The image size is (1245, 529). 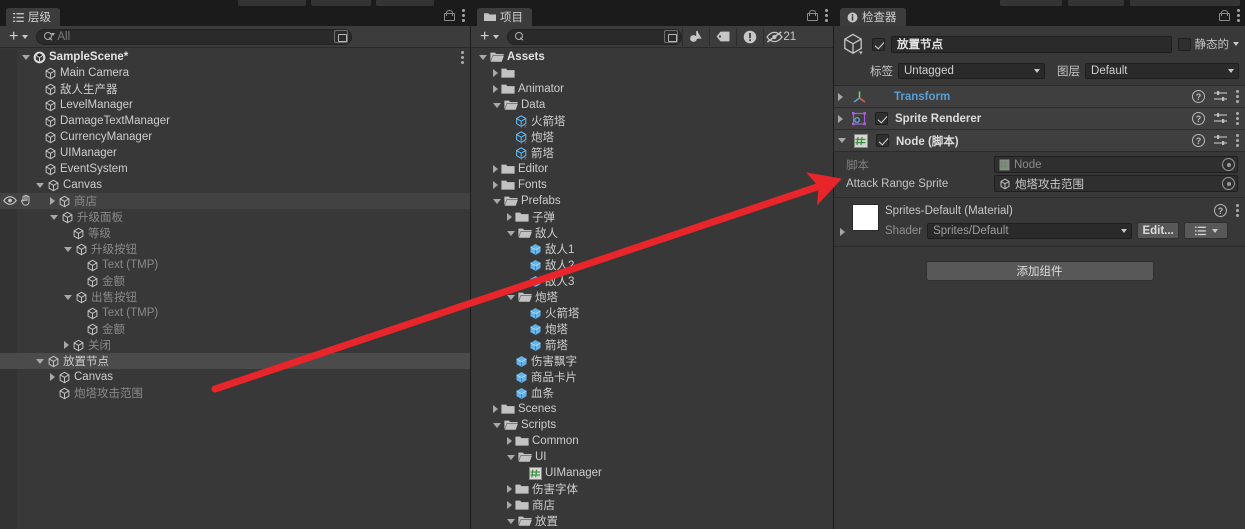 What do you see at coordinates (341, 36) in the screenshot?
I see `search-popout-icon` at bounding box center [341, 36].